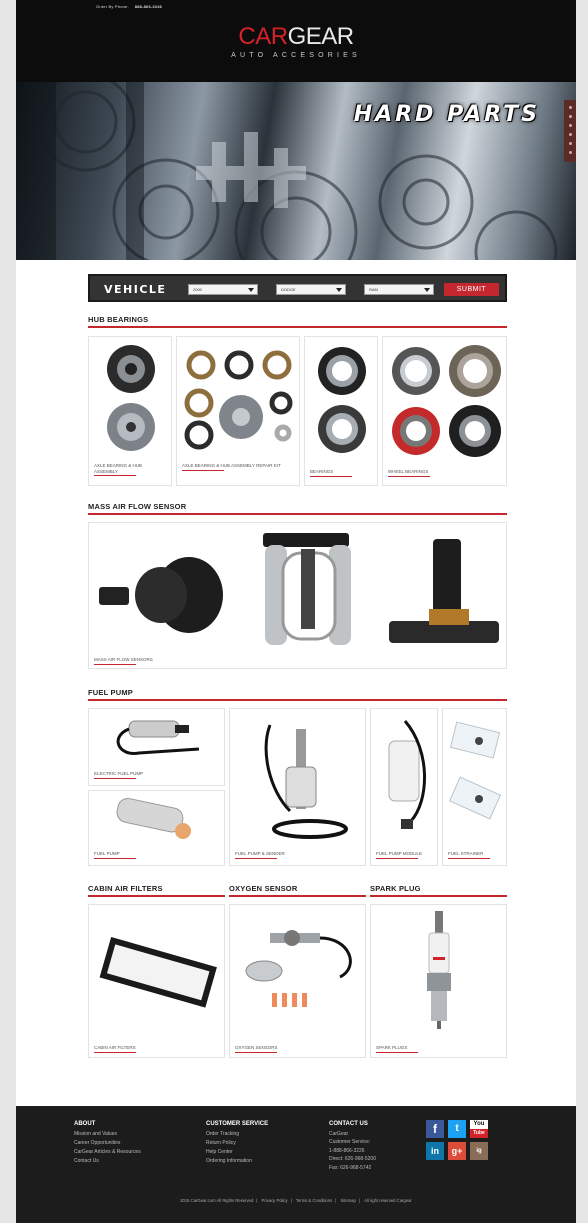  What do you see at coordinates (339, 1133) in the screenshot?
I see `contact-line: CarGear` at bounding box center [339, 1133].